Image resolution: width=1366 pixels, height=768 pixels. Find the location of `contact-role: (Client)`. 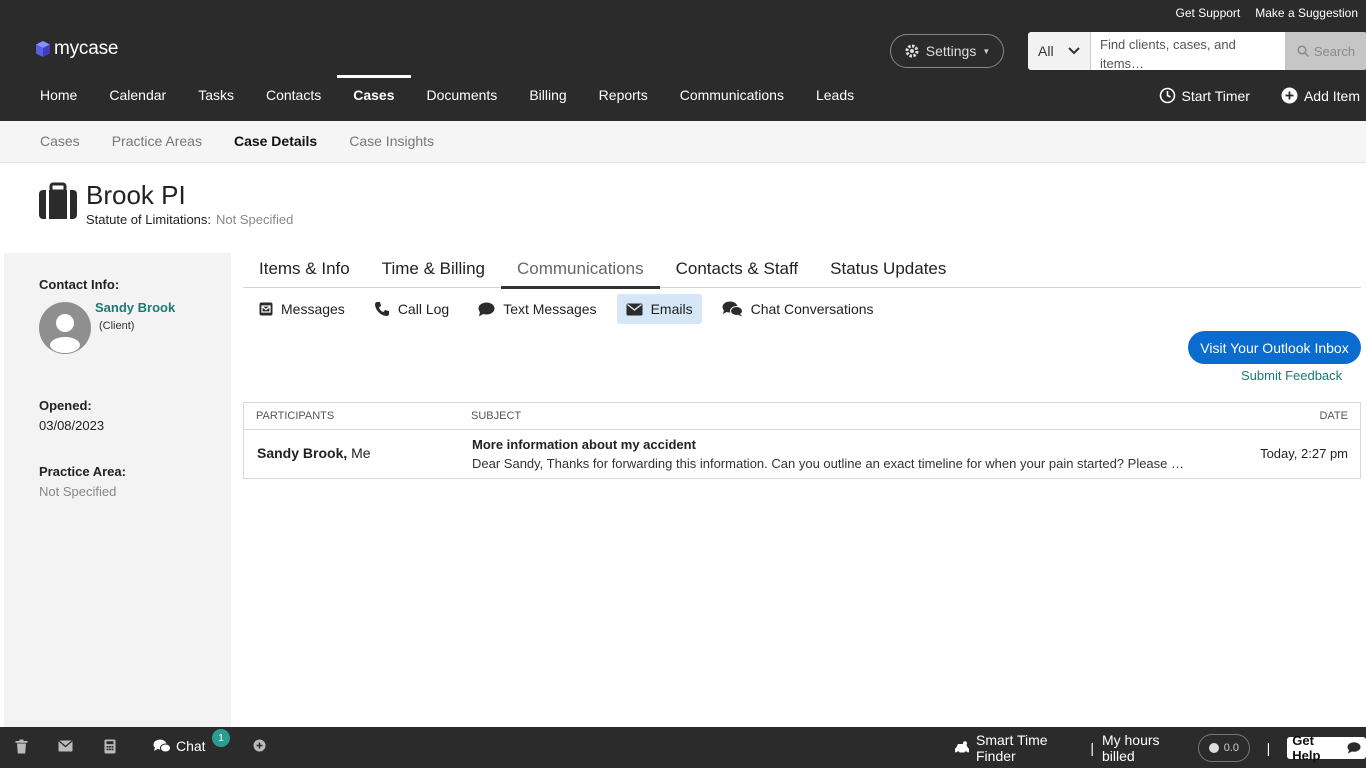

contact-role: (Client) is located at coordinates (117, 326).